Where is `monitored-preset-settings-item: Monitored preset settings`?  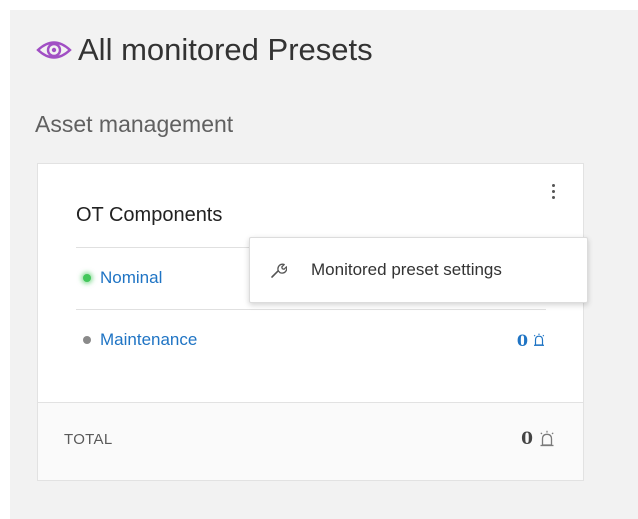
monitored-preset-settings-item: Monitored preset settings is located at coordinates (418, 270).